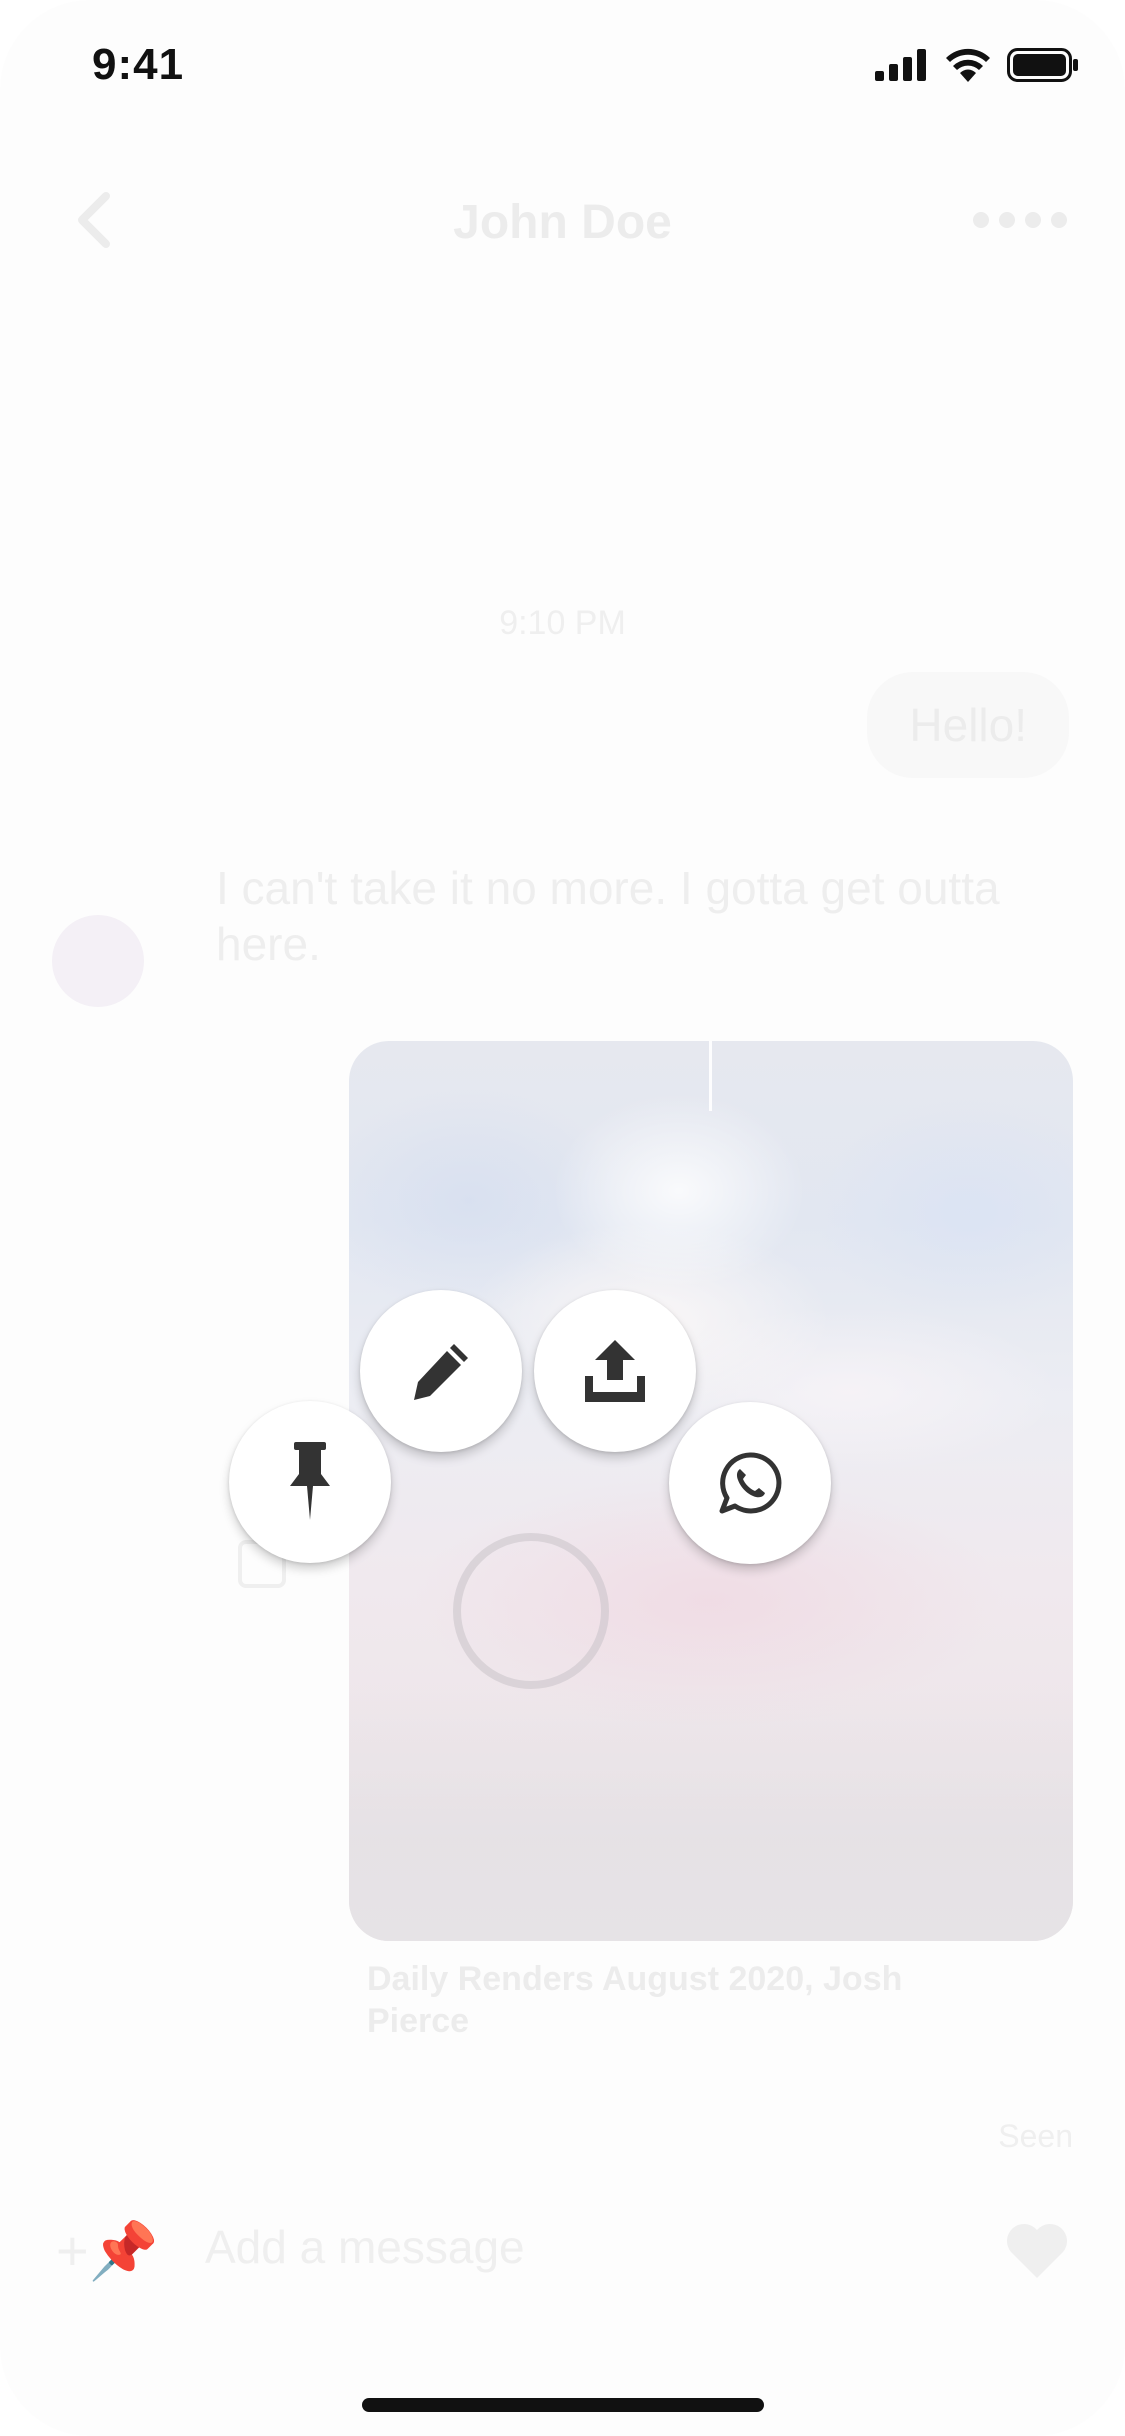 This screenshot has width=1125, height=2436. I want to click on battery-icon, so click(1042, 65).